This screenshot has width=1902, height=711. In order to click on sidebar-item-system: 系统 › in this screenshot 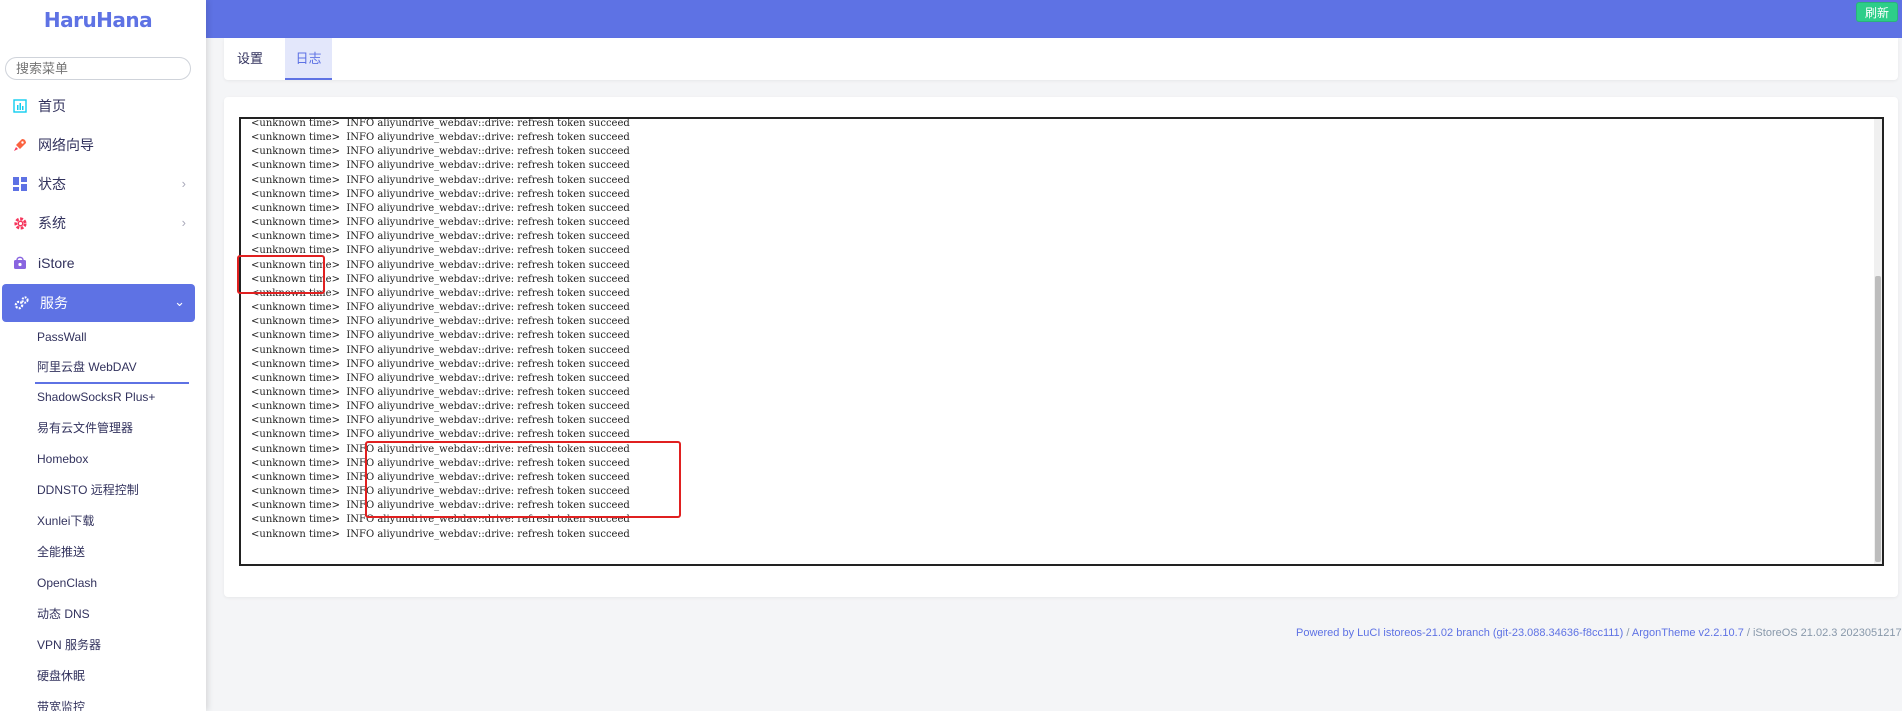, I will do `click(98, 223)`.